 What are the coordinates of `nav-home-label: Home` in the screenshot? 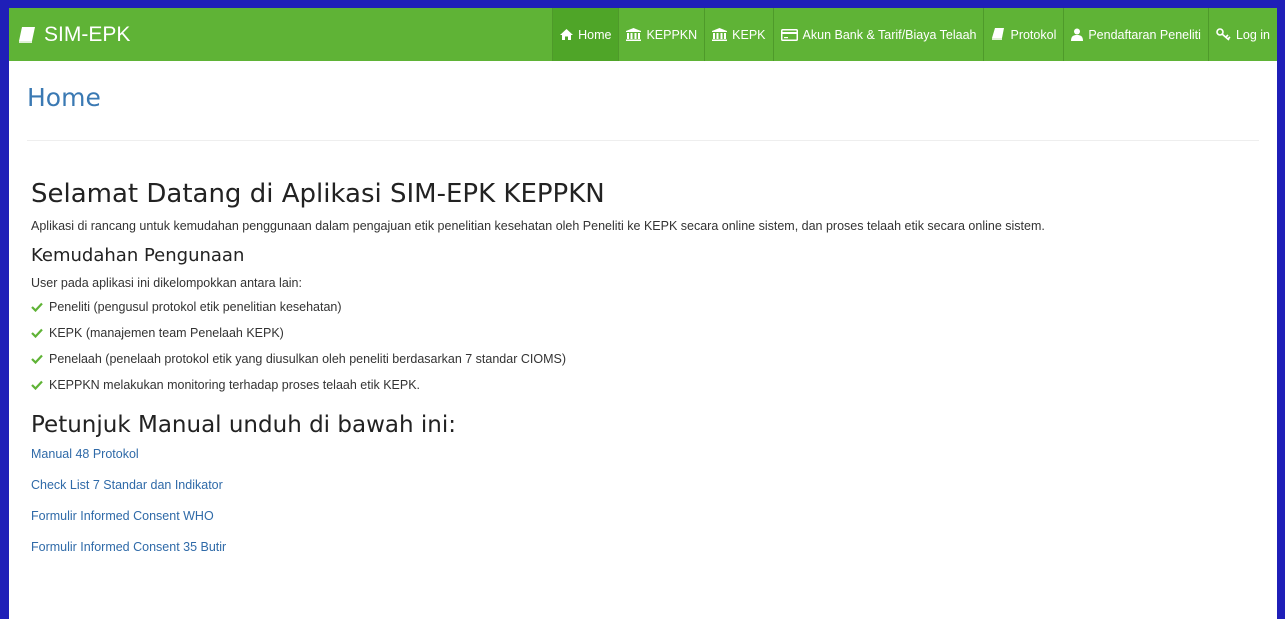 It's located at (595, 34).